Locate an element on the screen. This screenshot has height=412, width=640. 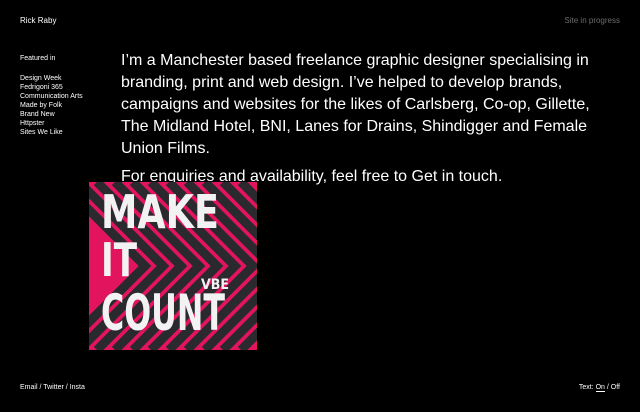
artwork-line-make: MAKE is located at coordinates (160, 212).